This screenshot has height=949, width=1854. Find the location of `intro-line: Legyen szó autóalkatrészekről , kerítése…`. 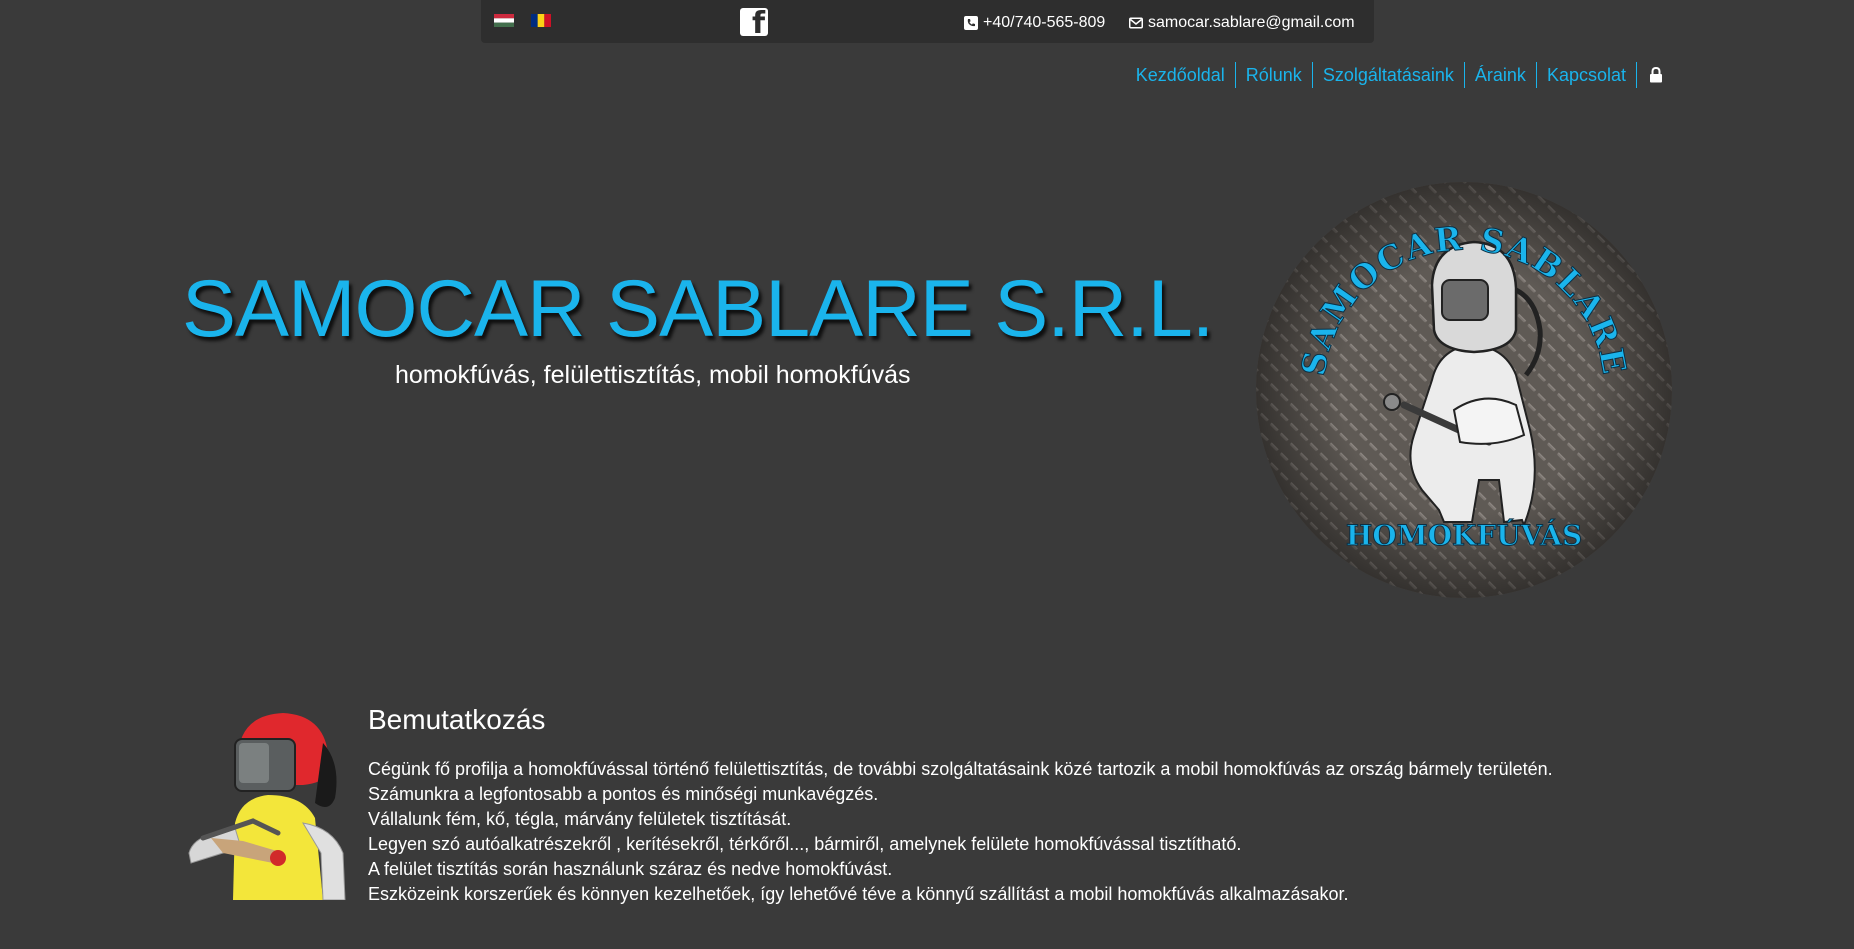

intro-line: Legyen szó autóalkatrészekről , kerítése… is located at coordinates (805, 844).